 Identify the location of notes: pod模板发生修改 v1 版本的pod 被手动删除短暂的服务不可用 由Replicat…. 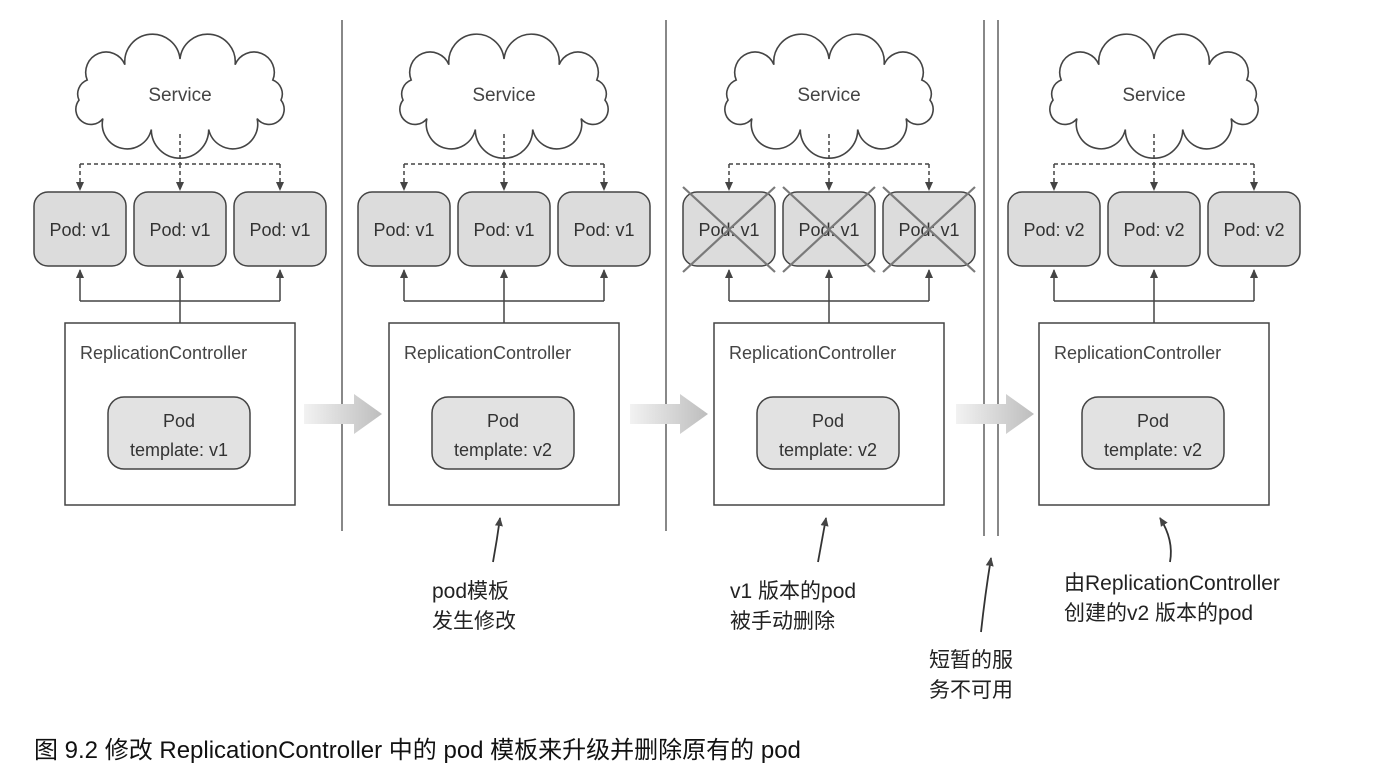
(856, 609).